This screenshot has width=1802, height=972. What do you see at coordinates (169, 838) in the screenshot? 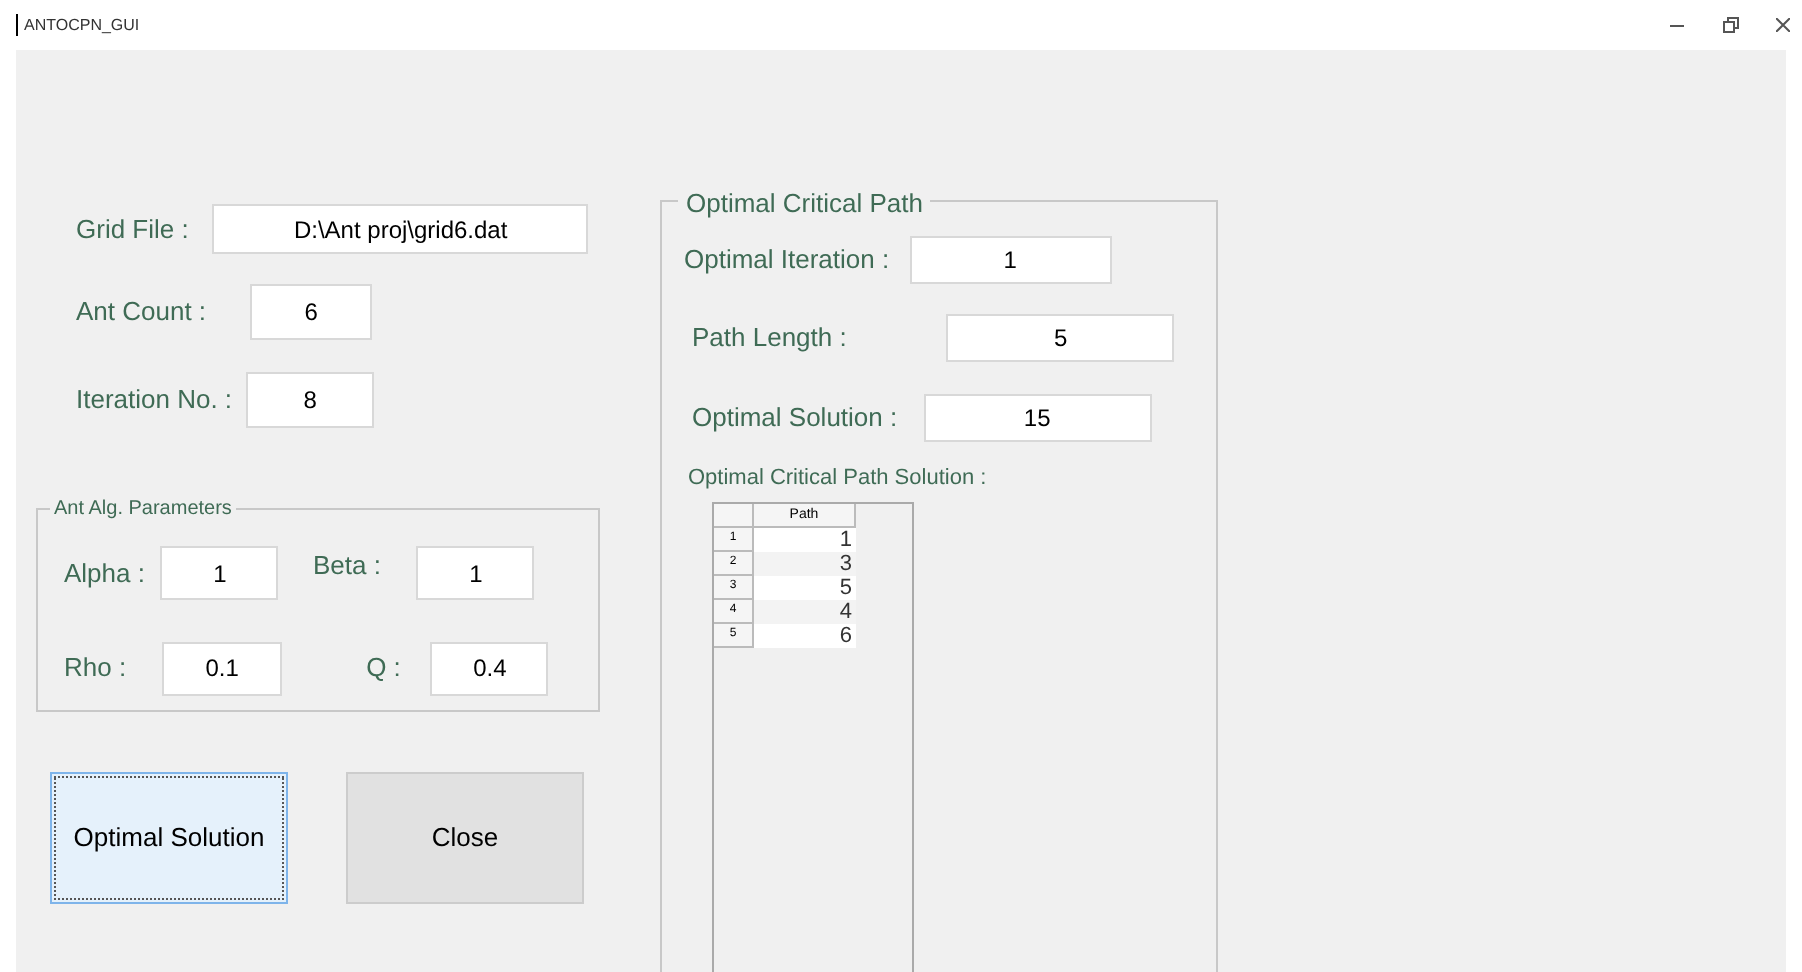
I see `action-button: Optimal Solution` at bounding box center [169, 838].